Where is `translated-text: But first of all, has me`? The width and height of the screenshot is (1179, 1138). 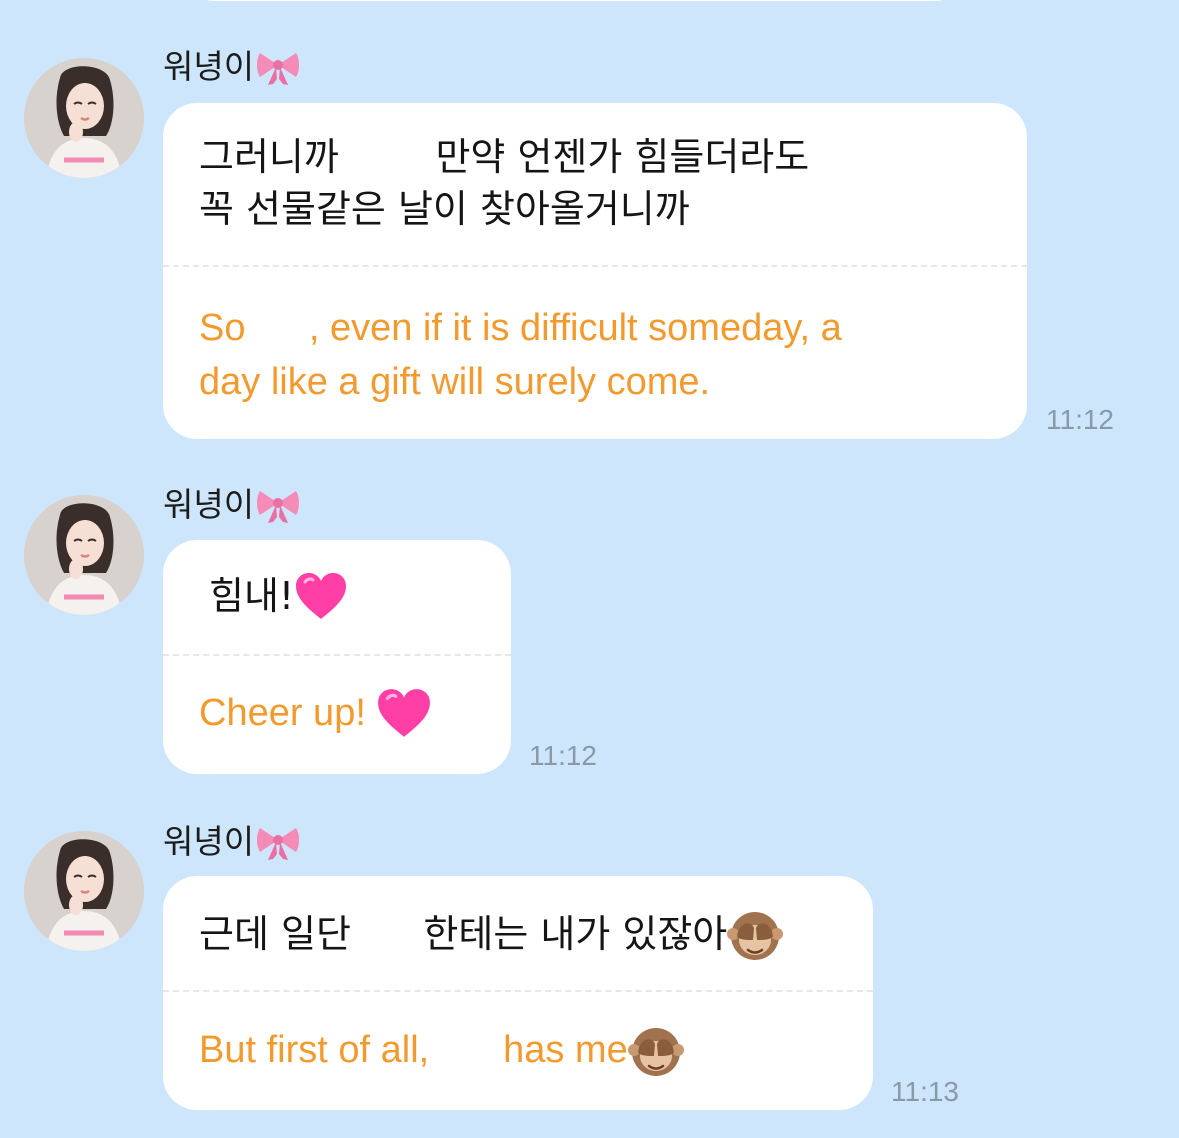 translated-text: But first of all, has me is located at coordinates (413, 1050).